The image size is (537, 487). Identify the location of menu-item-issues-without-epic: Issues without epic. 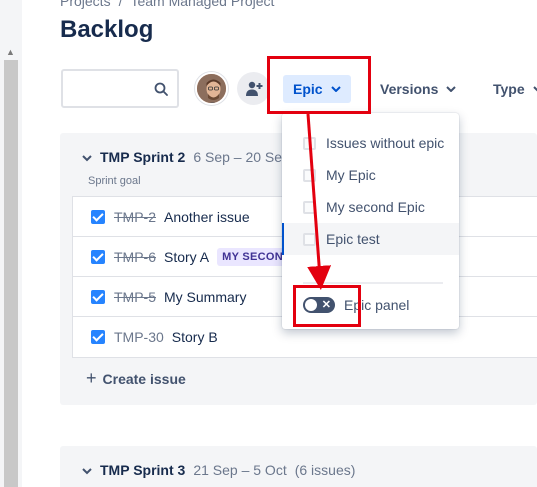
(370, 143).